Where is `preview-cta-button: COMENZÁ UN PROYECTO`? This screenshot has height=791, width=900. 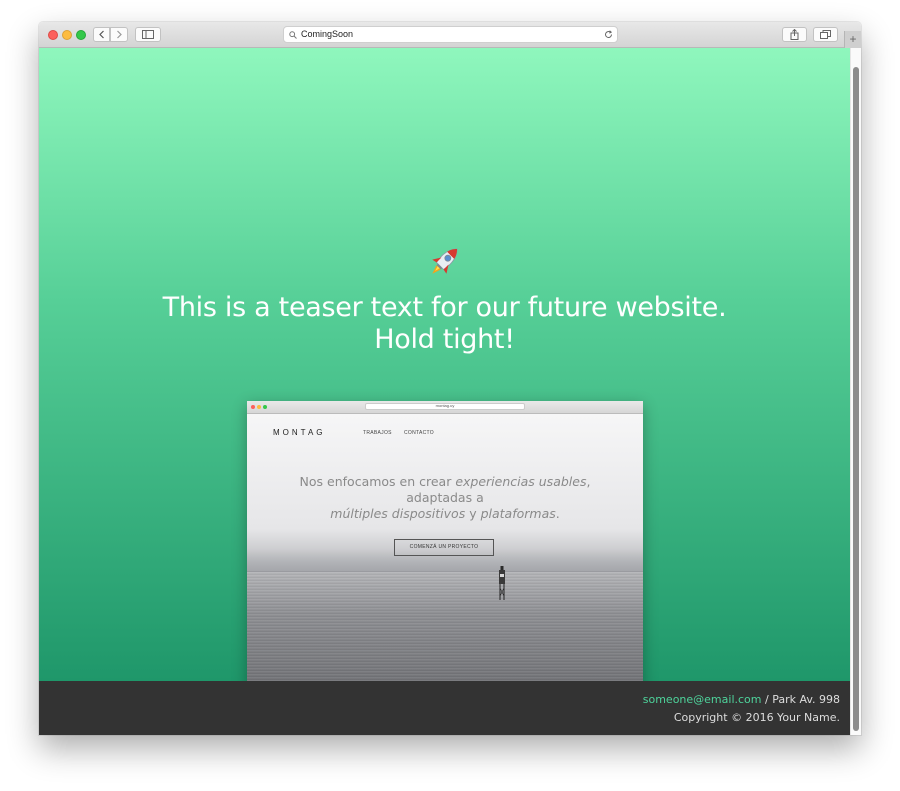 preview-cta-button: COMENZÁ UN PROYECTO is located at coordinates (444, 547).